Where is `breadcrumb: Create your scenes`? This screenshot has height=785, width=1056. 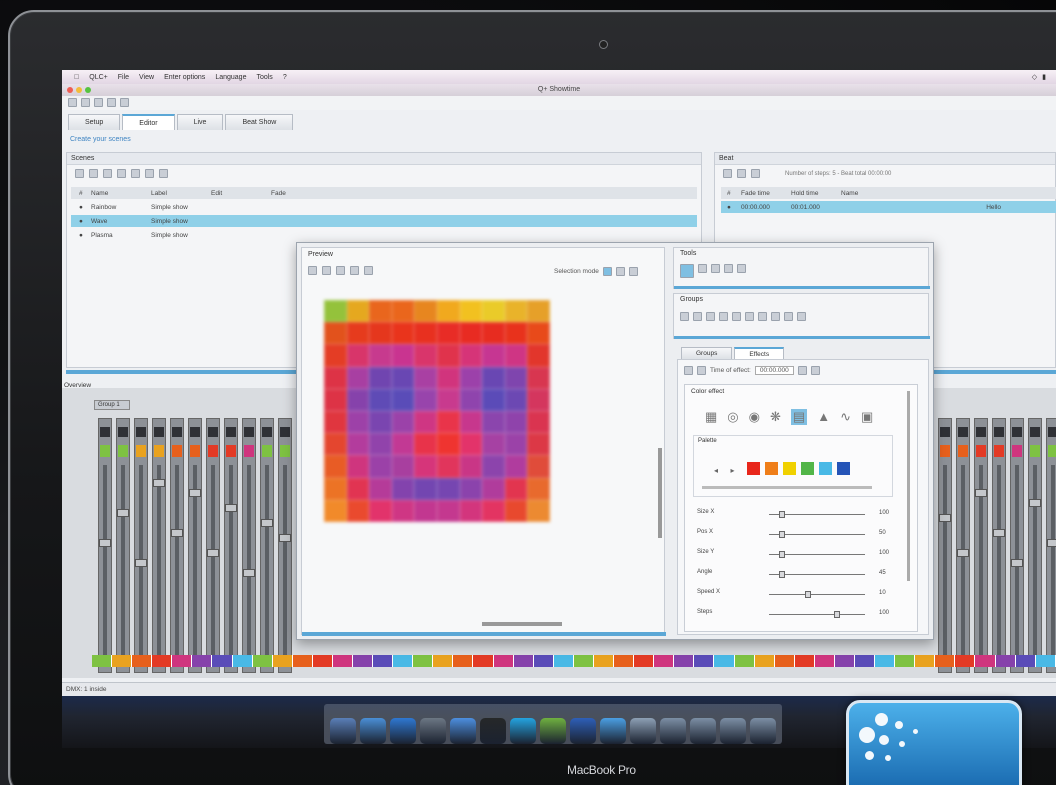 breadcrumb: Create your scenes is located at coordinates (100, 139).